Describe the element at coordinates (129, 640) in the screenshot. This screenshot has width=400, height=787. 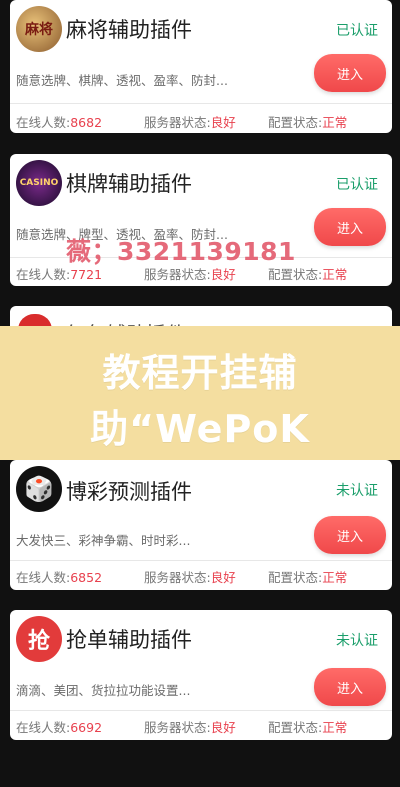
I see `plugin-name: 抢单辅助插件` at that location.